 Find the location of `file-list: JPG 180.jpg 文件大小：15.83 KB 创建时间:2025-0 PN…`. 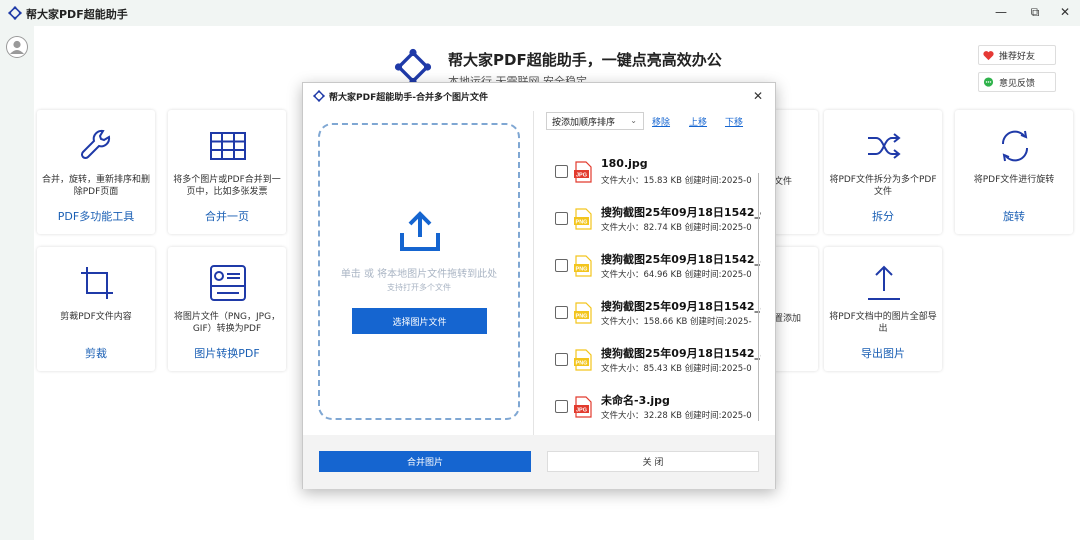

file-list: JPG 180.jpg 文件大小：15.83 KB 创建时间:2025-0 PN… is located at coordinates (656, 285).